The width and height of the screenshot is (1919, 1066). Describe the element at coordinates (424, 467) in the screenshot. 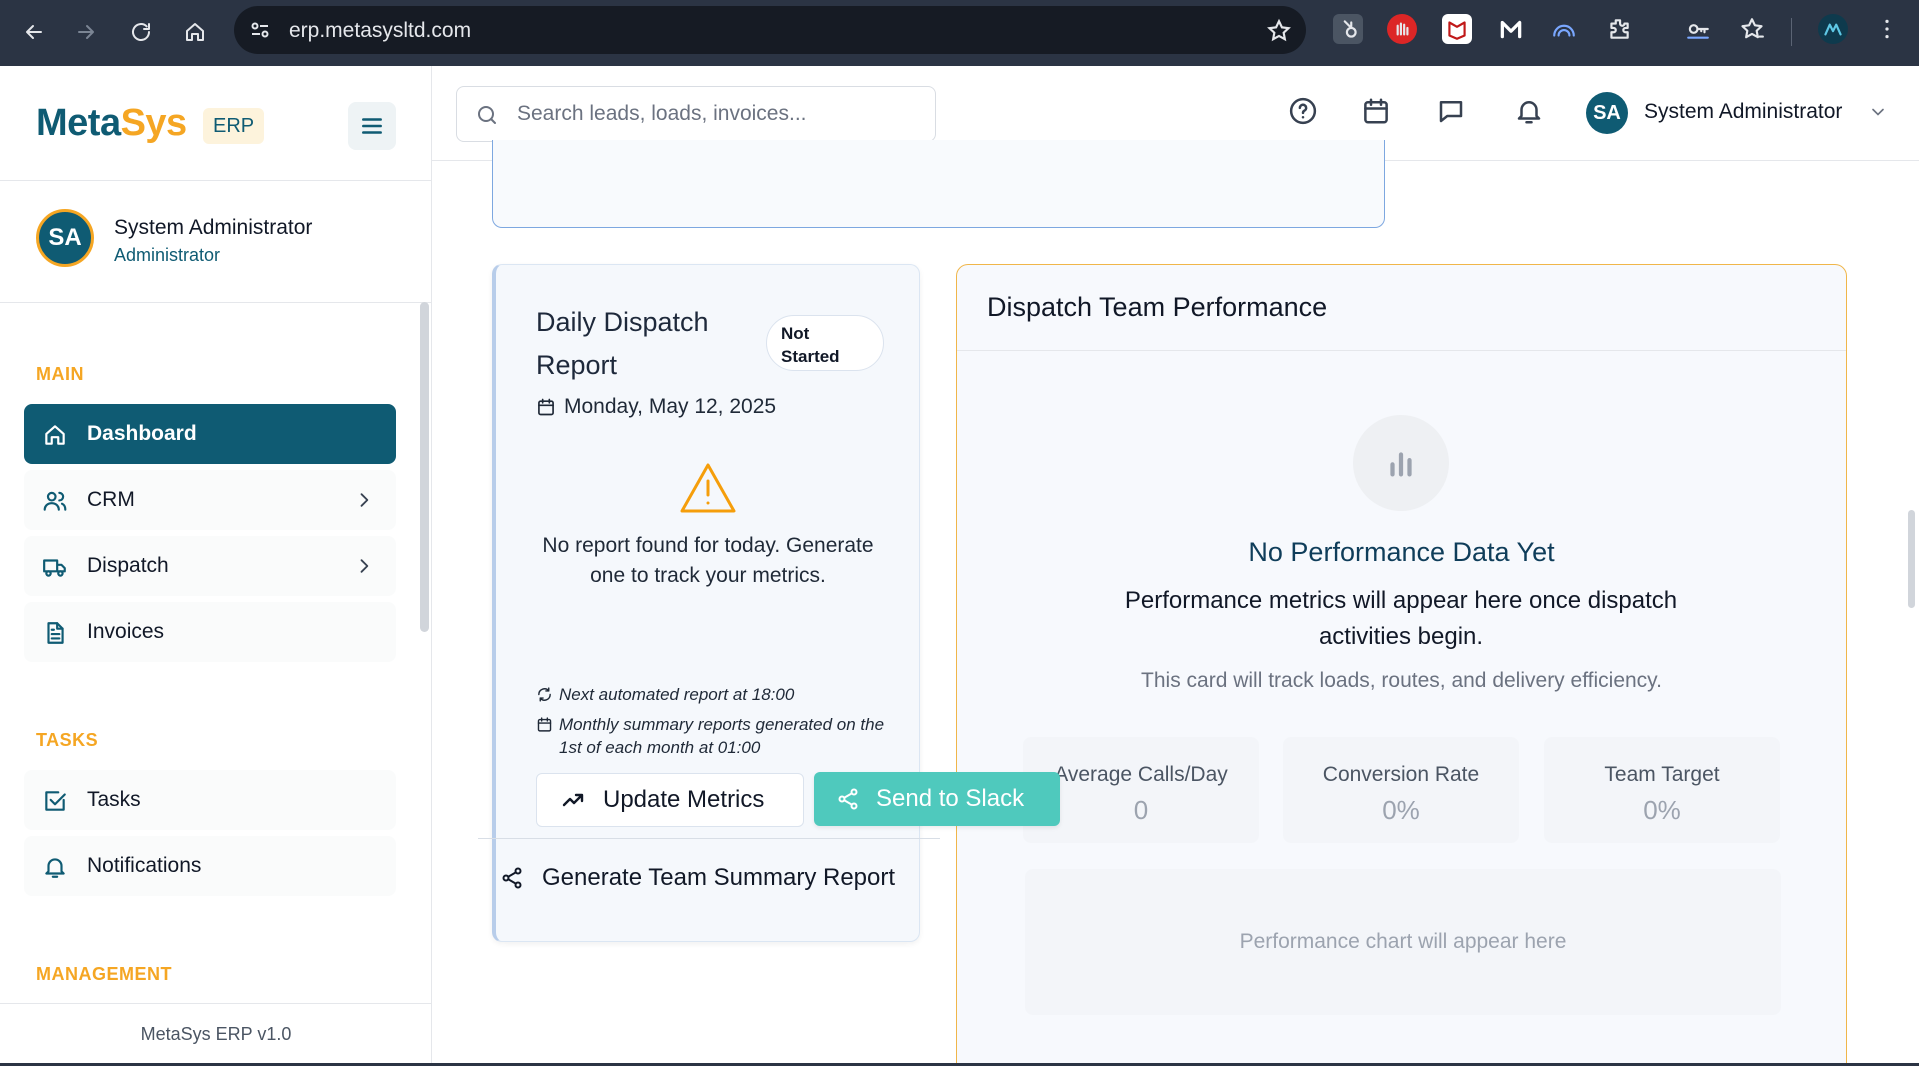

I see `sidebar-scrollbar` at that location.